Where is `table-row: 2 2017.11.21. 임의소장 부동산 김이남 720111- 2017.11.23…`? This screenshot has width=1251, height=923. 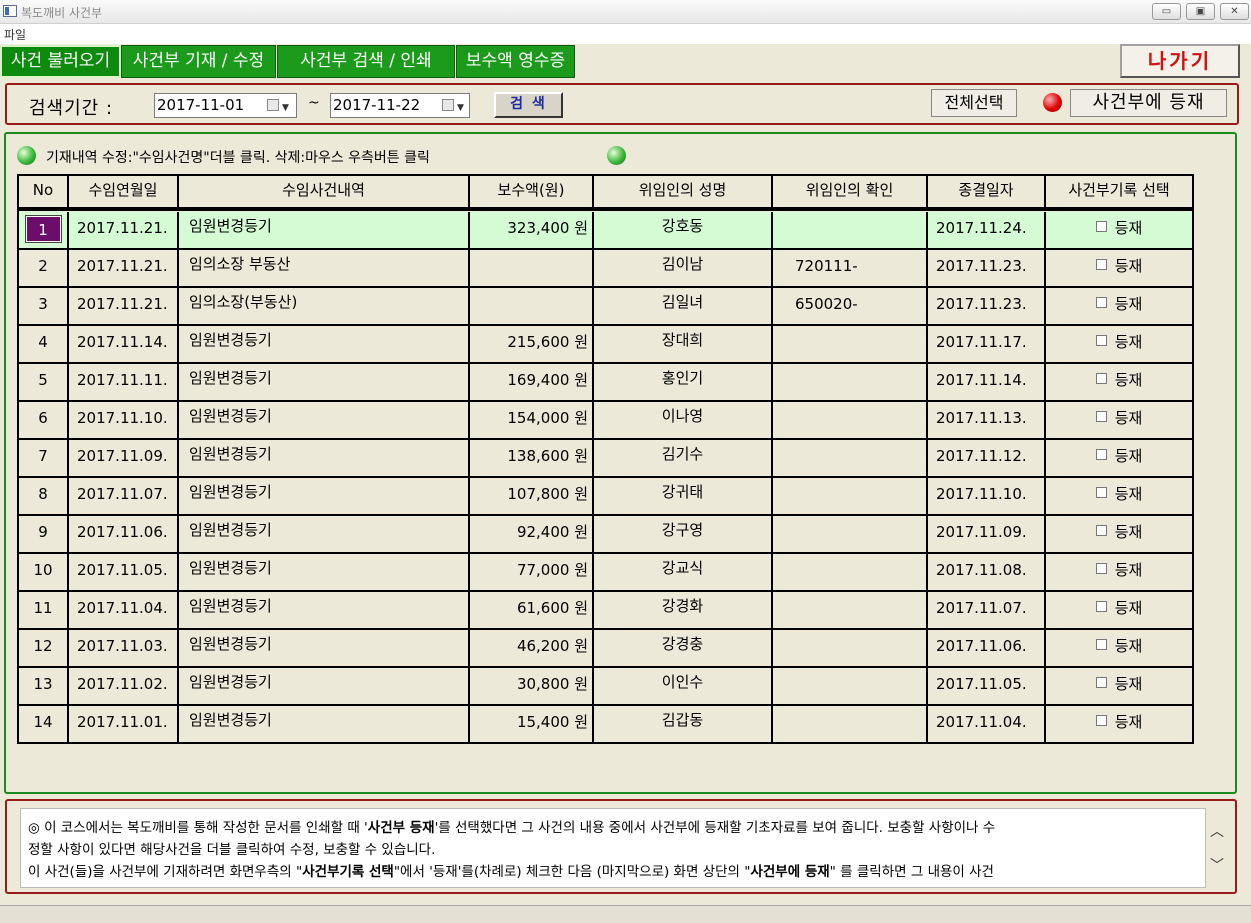
table-row: 2 2017.11.21. 임의소장 부동산 김이남 720111- 2017.11.23… is located at coordinates (605, 269).